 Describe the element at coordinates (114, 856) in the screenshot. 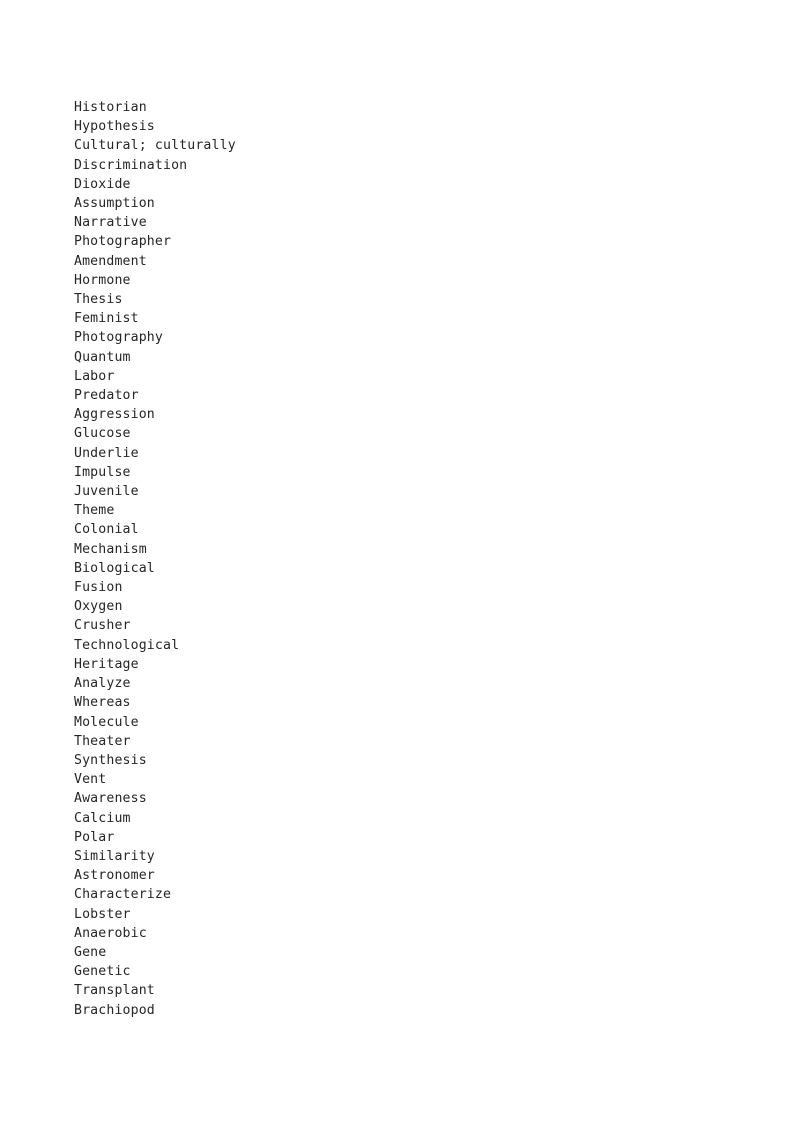

I see `word-list-item: Similarity` at that location.